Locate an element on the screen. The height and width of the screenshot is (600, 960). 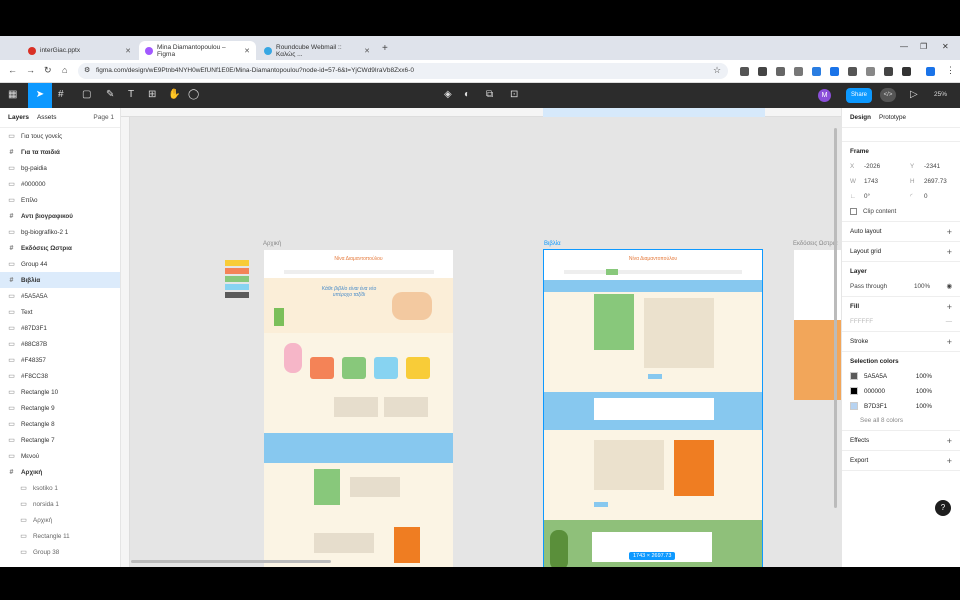
minimize-icon: — is located at coordinates (904, 46).